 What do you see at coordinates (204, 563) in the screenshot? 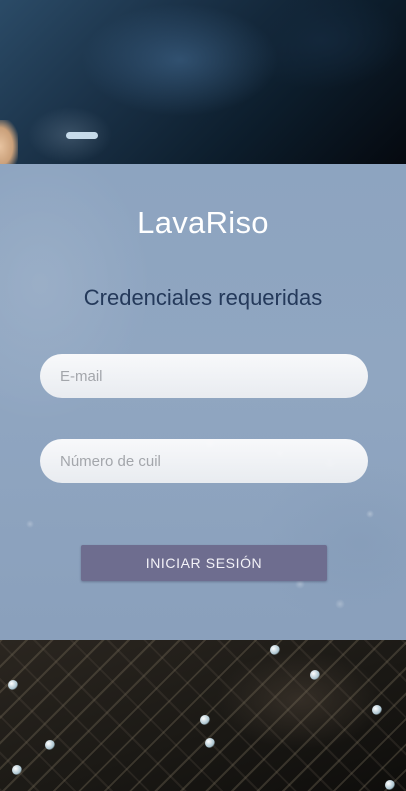
I see `login-button: INICIAR SESIÓN` at bounding box center [204, 563].